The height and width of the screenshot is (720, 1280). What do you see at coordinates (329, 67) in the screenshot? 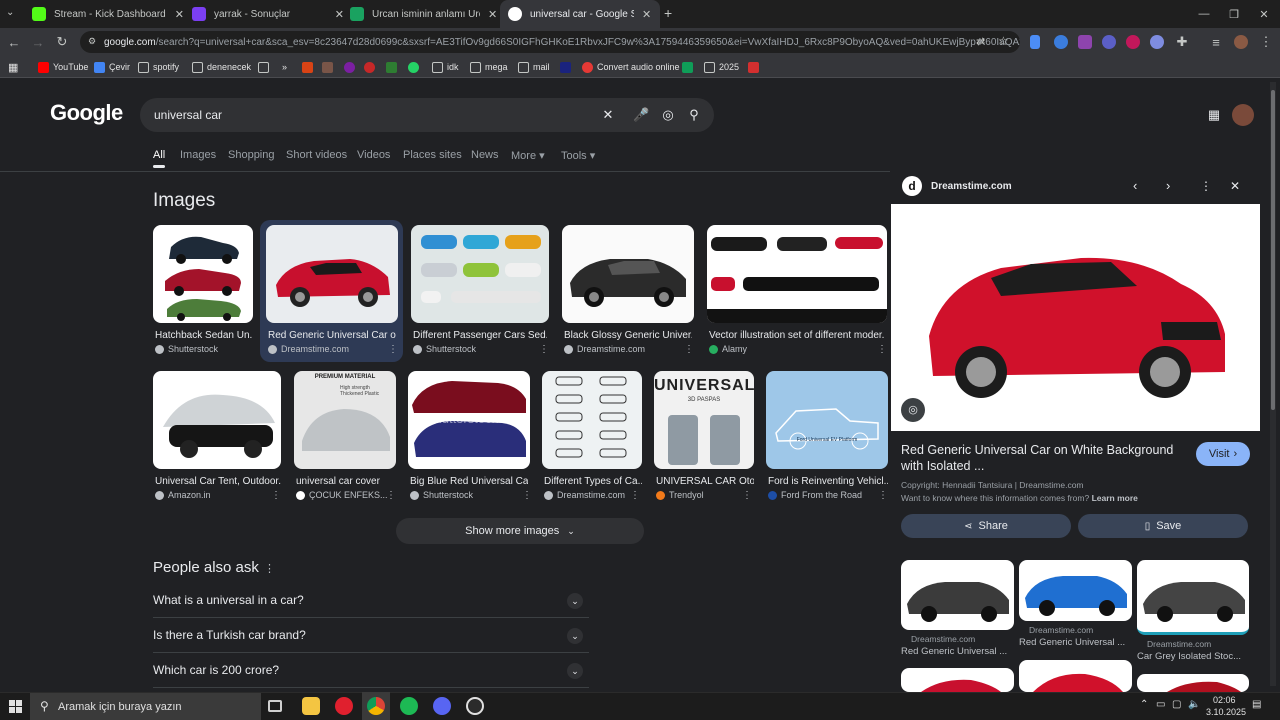
I see `bookmark-icon-b` at bounding box center [329, 67].